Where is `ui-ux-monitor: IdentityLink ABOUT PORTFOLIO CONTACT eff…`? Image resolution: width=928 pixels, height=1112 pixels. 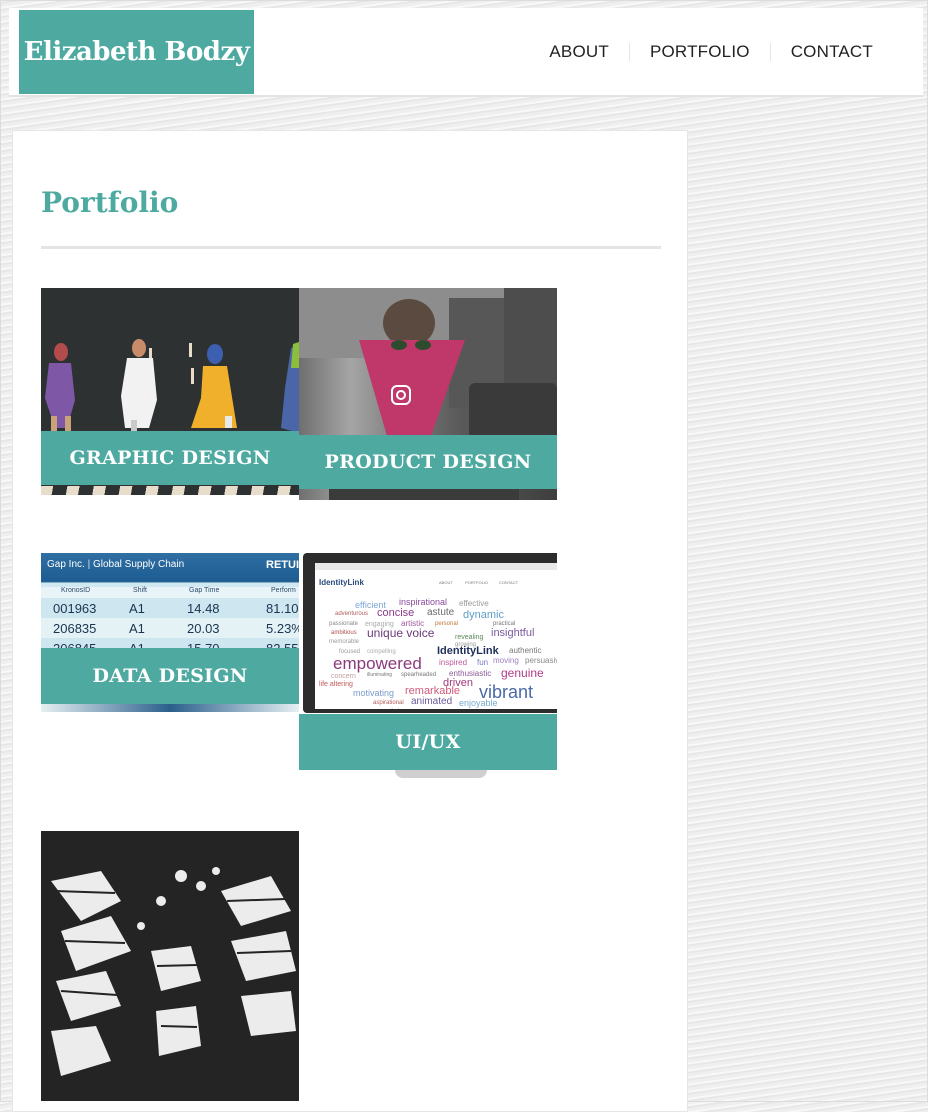
ui-ux-monitor: IdentityLink ABOUT PORTFOLIO CONTACT eff… is located at coordinates (430, 633).